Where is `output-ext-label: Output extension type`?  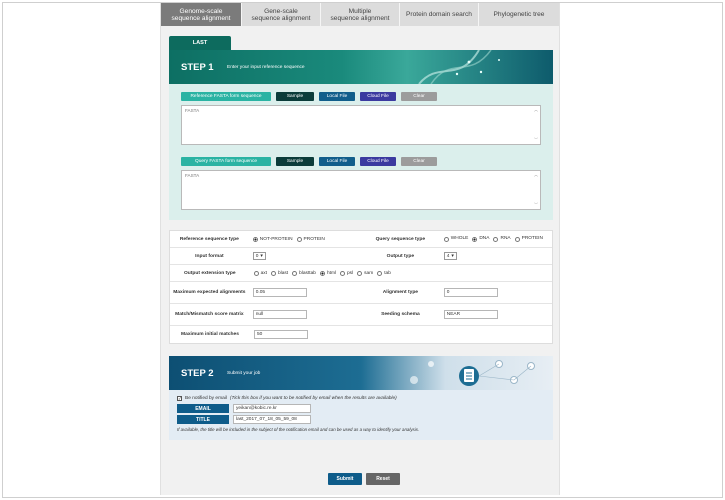 output-ext-label: Output extension type is located at coordinates (209, 273).